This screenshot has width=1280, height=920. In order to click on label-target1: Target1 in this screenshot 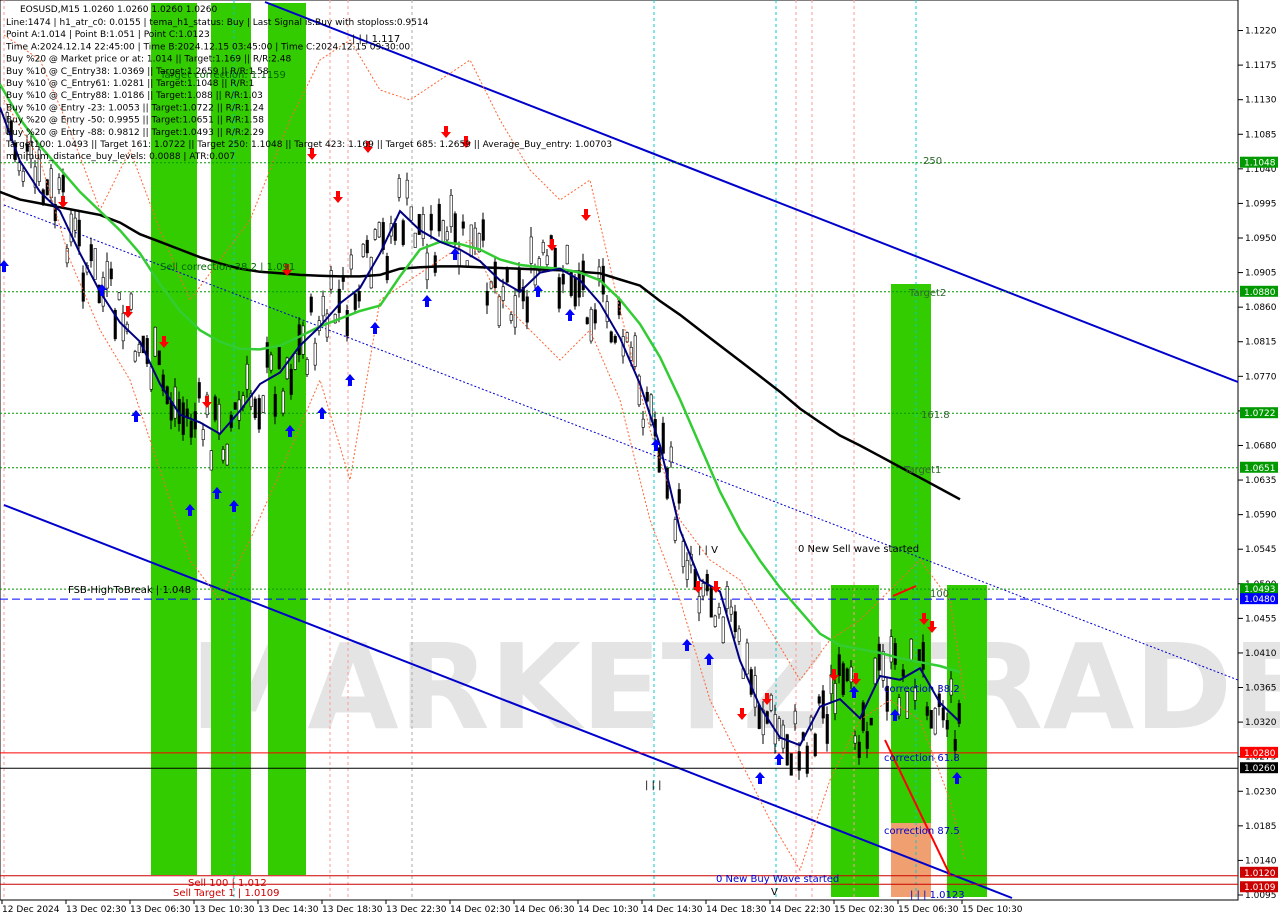, I will do `click(922, 470)`.